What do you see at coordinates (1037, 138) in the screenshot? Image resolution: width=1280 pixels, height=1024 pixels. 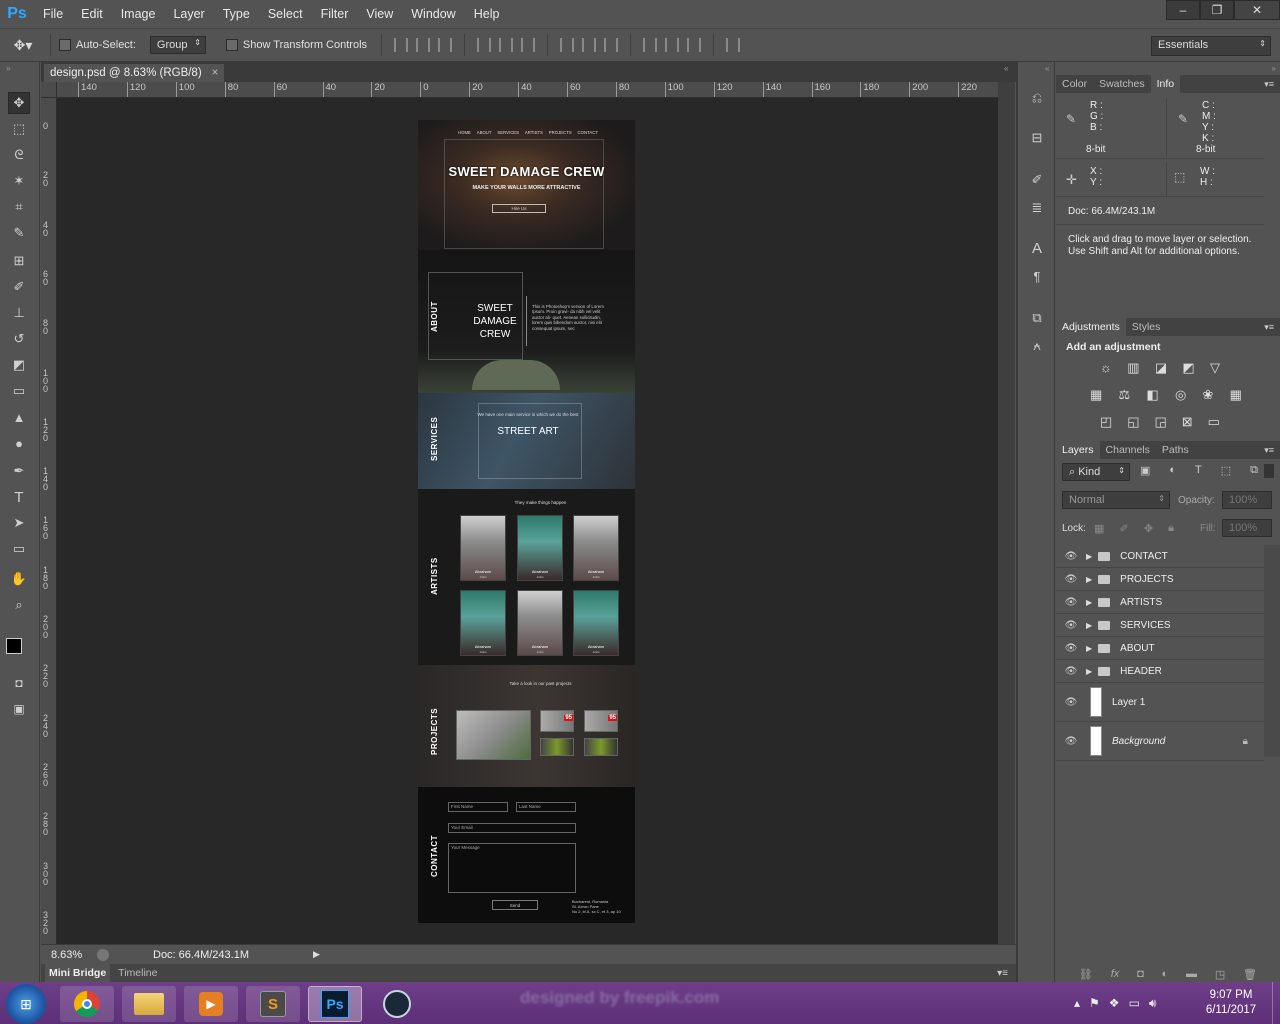 I see `properties-panel-icon: ⊟` at bounding box center [1037, 138].